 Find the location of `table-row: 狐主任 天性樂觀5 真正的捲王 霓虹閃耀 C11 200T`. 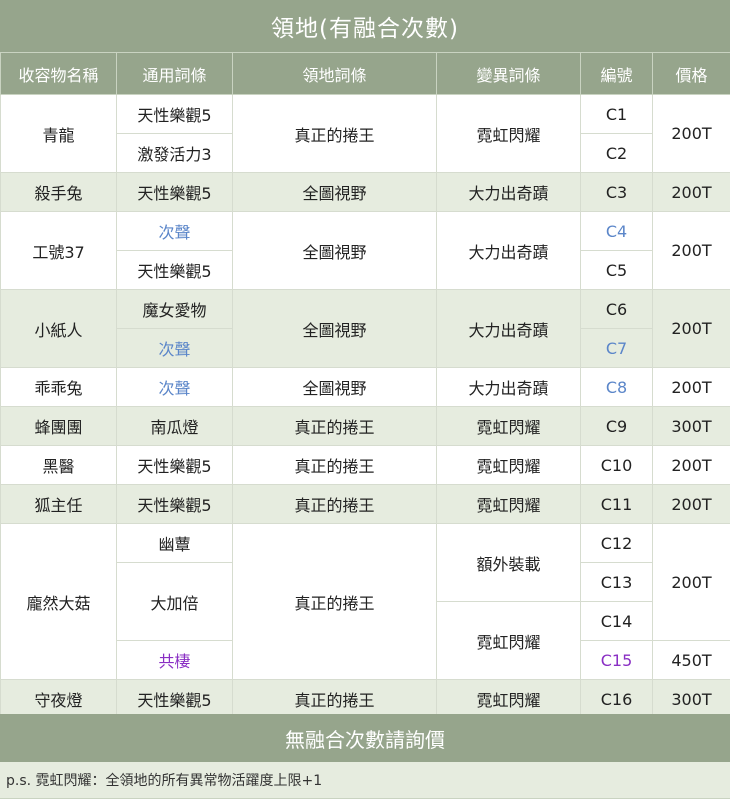

table-row: 狐主任 天性樂觀5 真正的捲王 霓虹閃耀 C11 200T is located at coordinates (365, 504).